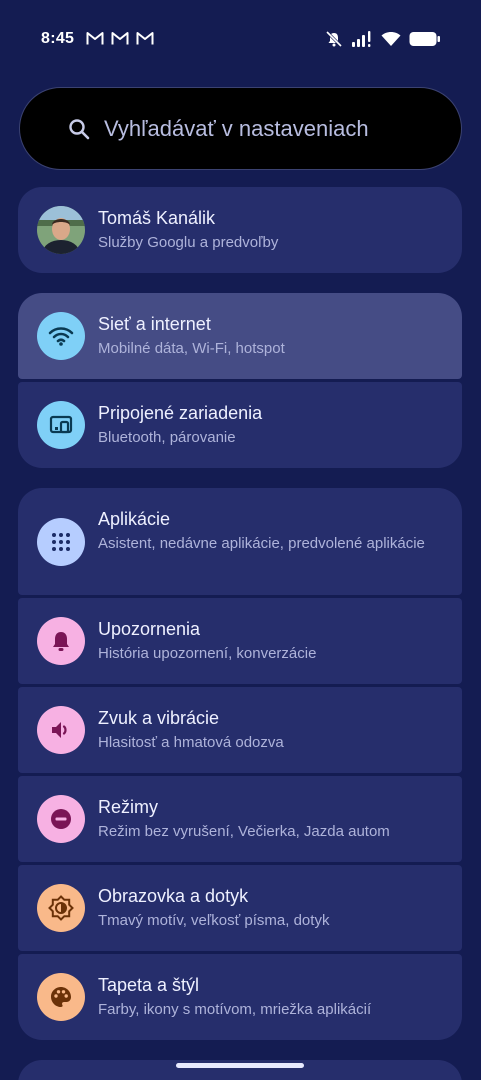  I want to click on account-name: Tomáš Kanálik, so click(157, 218).